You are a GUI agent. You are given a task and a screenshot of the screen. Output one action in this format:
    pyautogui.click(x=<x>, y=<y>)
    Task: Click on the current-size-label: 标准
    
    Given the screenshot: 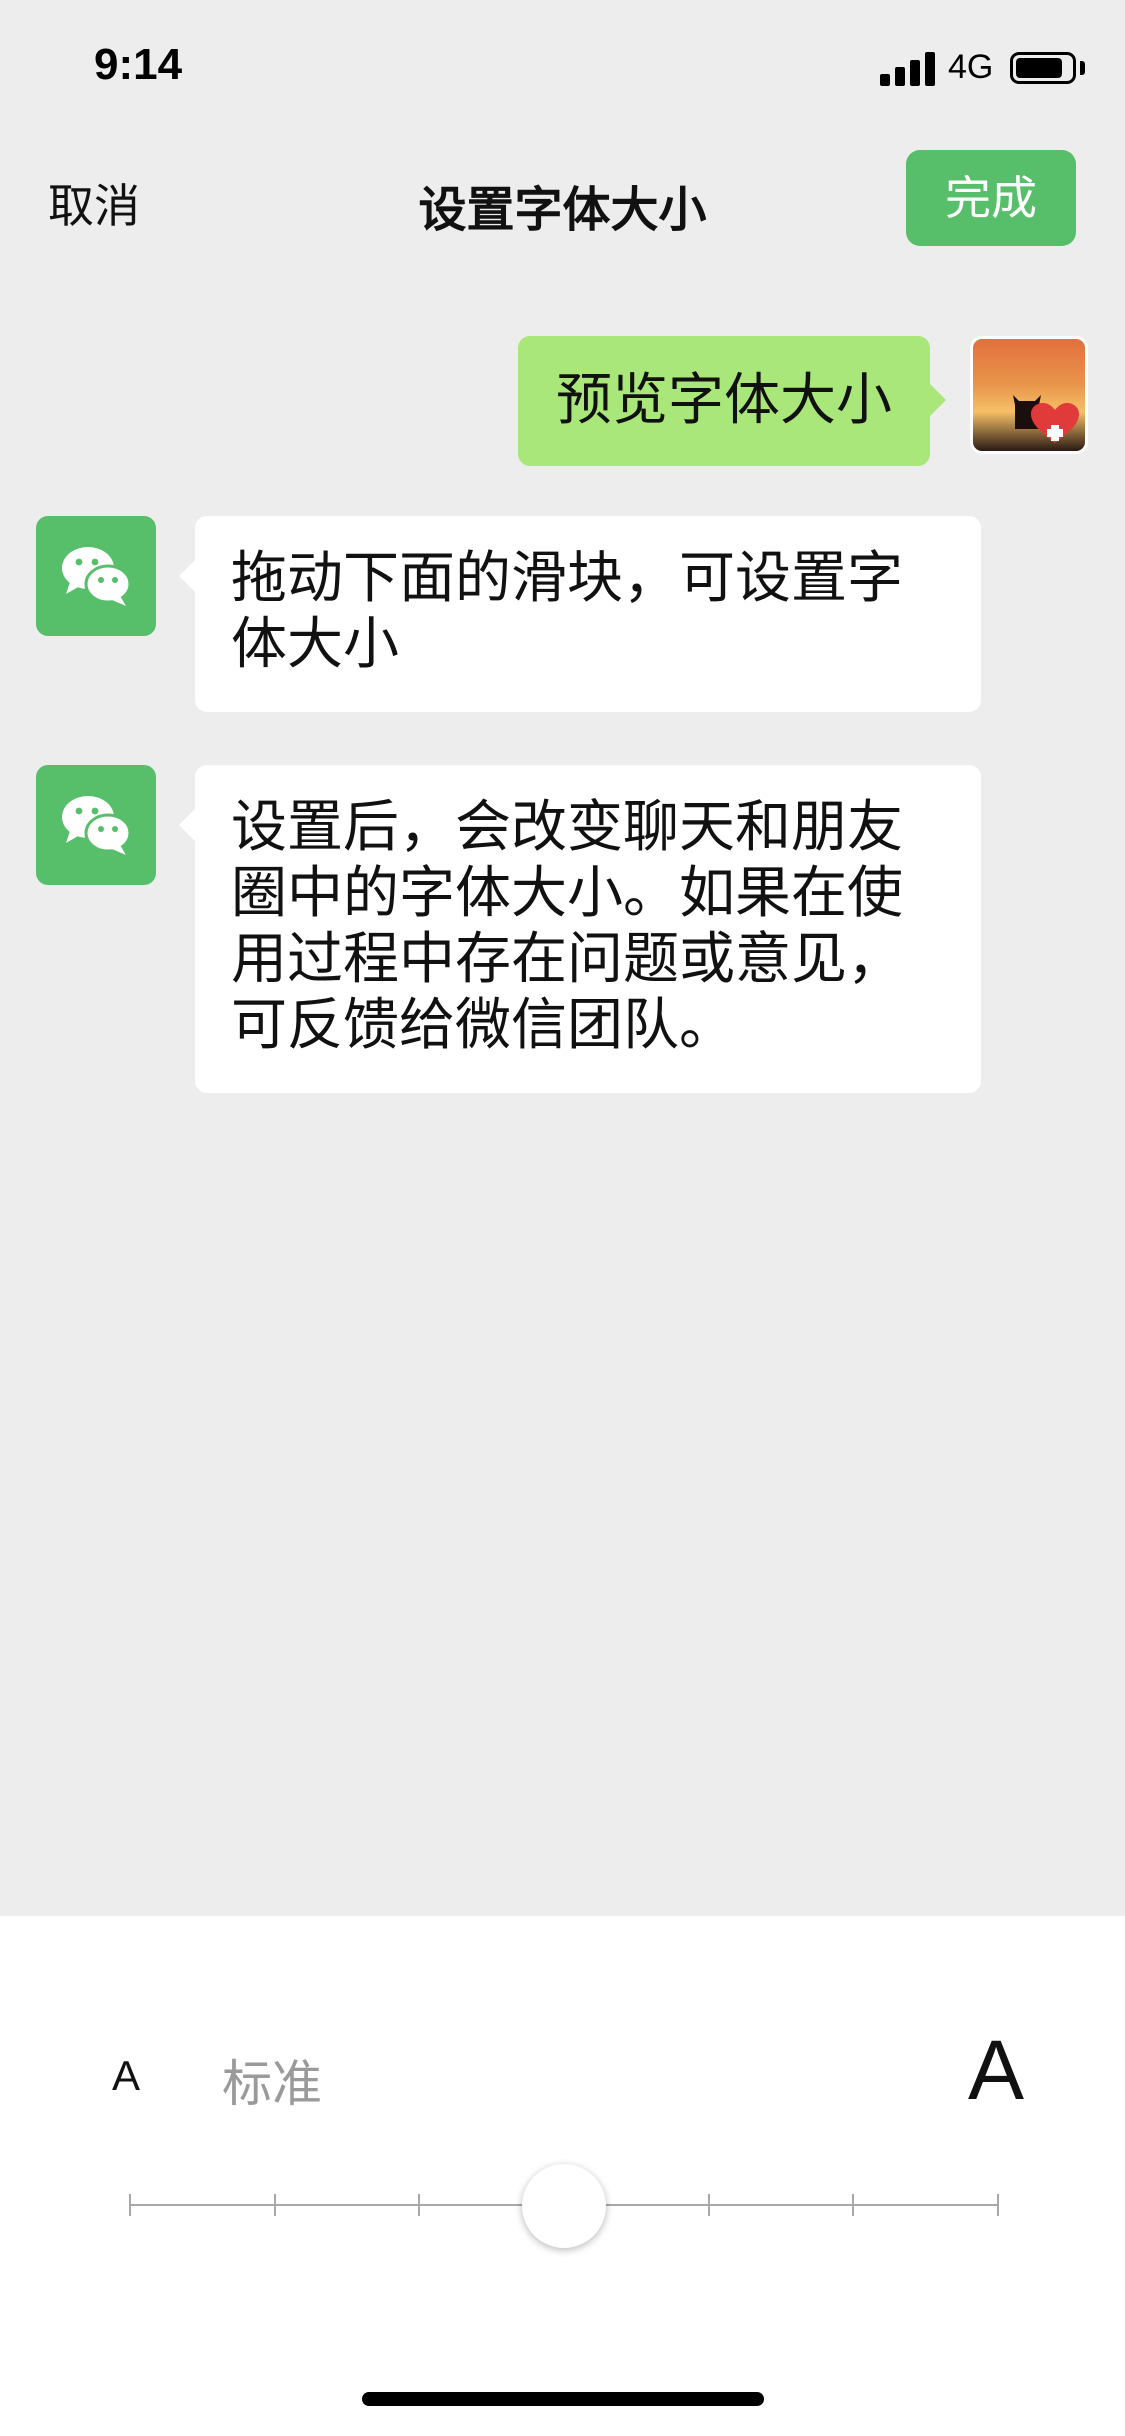 What is the action you would take?
    pyautogui.click(x=272, y=2084)
    